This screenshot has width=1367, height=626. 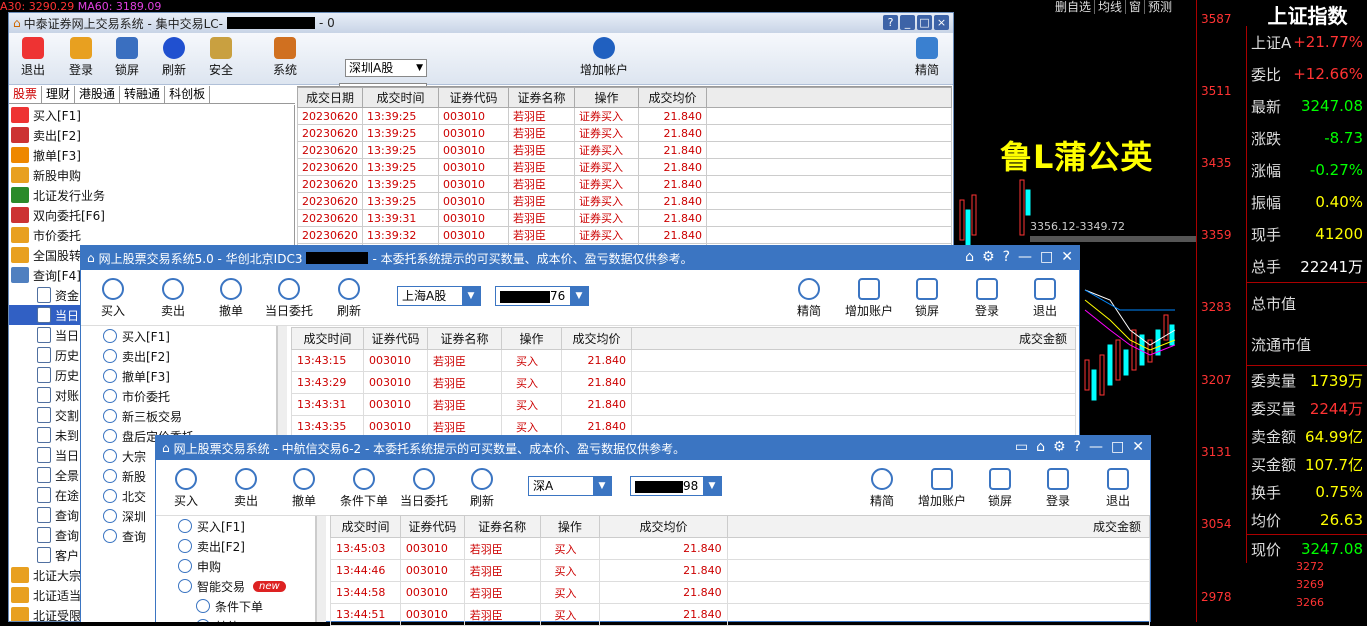 What do you see at coordinates (174, 57) in the screenshot?
I see `refresh-button: 刷新` at bounding box center [174, 57].